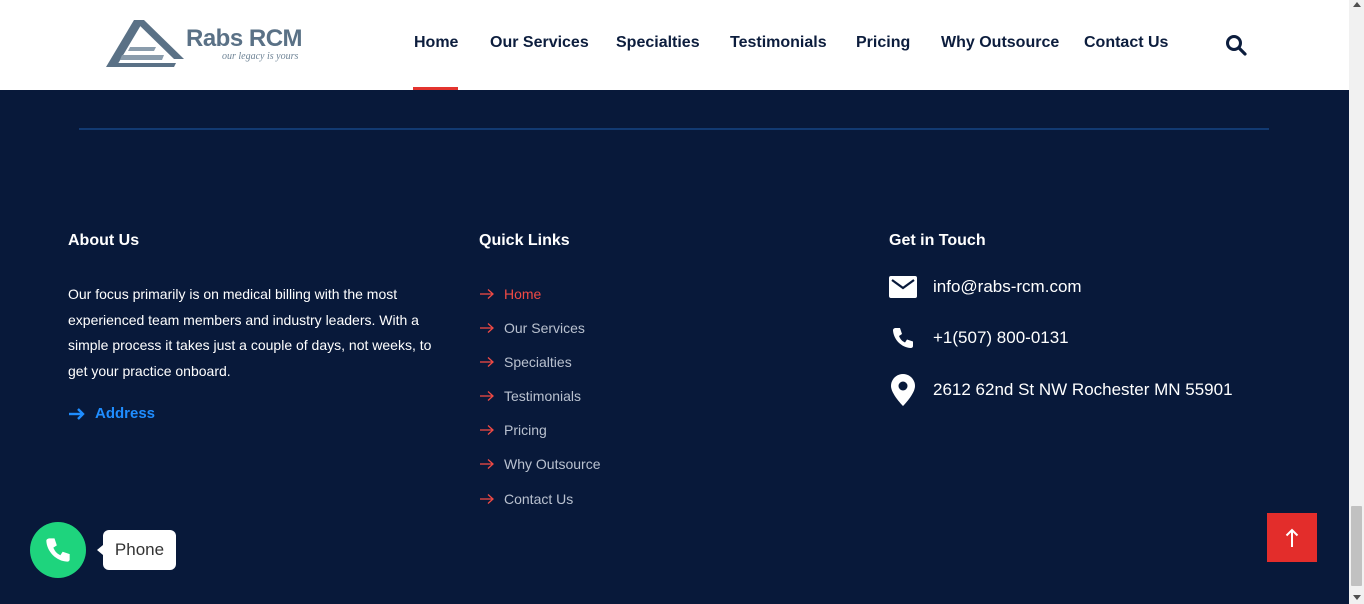 The height and width of the screenshot is (604, 1364). I want to click on contact-title: Get in Touch, so click(937, 240).